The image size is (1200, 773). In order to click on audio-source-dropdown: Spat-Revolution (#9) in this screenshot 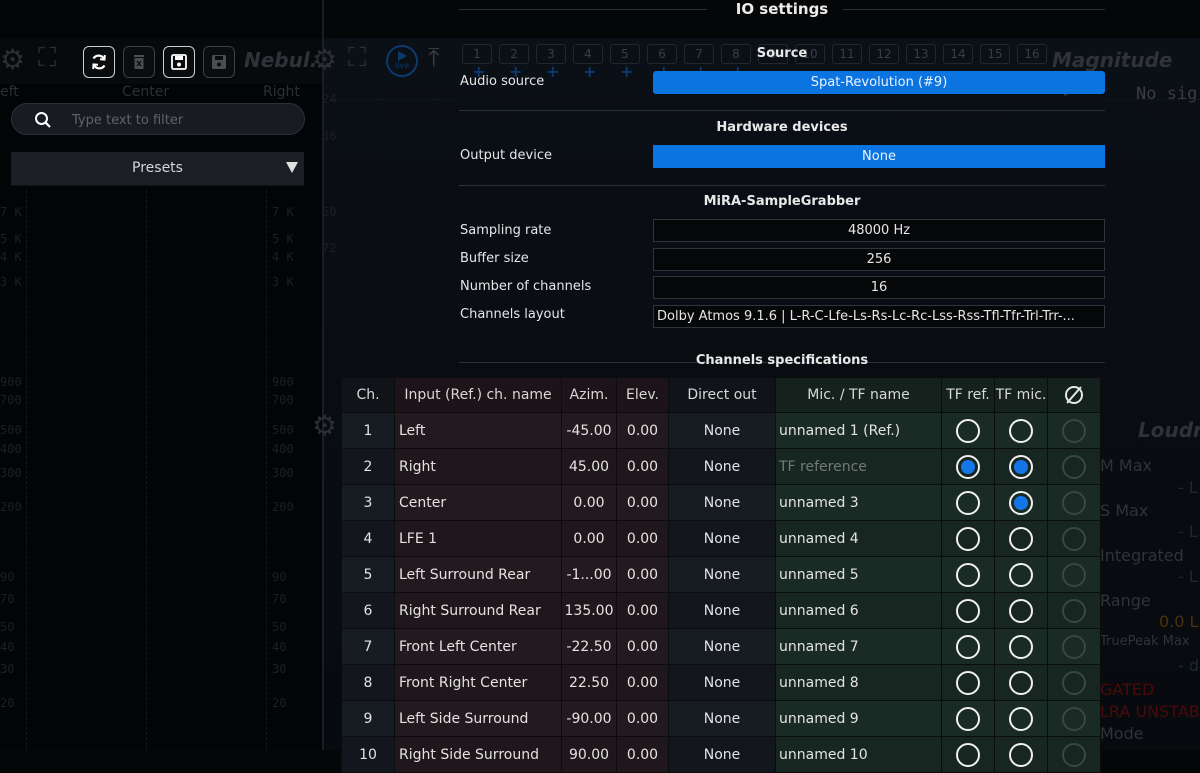, I will do `click(879, 82)`.